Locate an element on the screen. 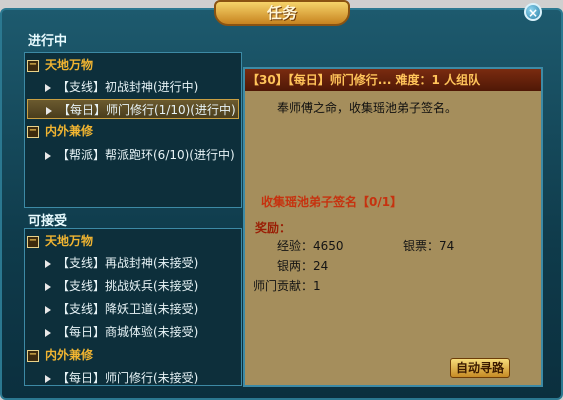 Image resolution: width=563 pixels, height=400 pixels. reward-contribution: 师门贡献：1 is located at coordinates (287, 286).